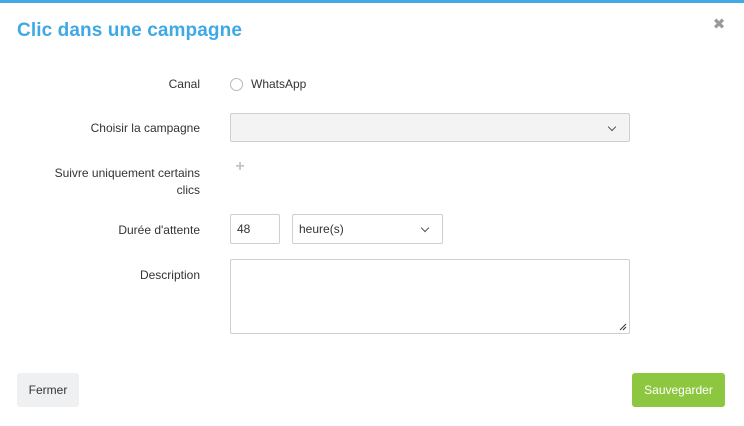 The image size is (744, 426). I want to click on campagne-select, so click(430, 127).